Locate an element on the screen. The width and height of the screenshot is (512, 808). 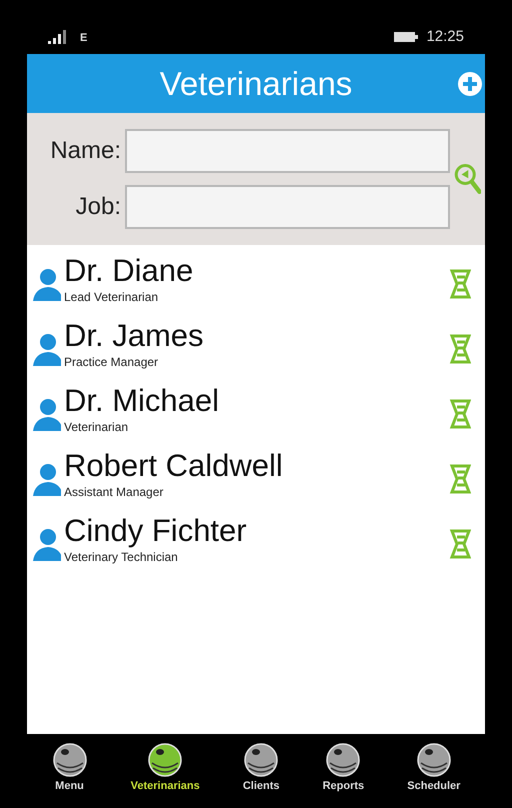
vet-name: Dr. Michael is located at coordinates (256, 401).